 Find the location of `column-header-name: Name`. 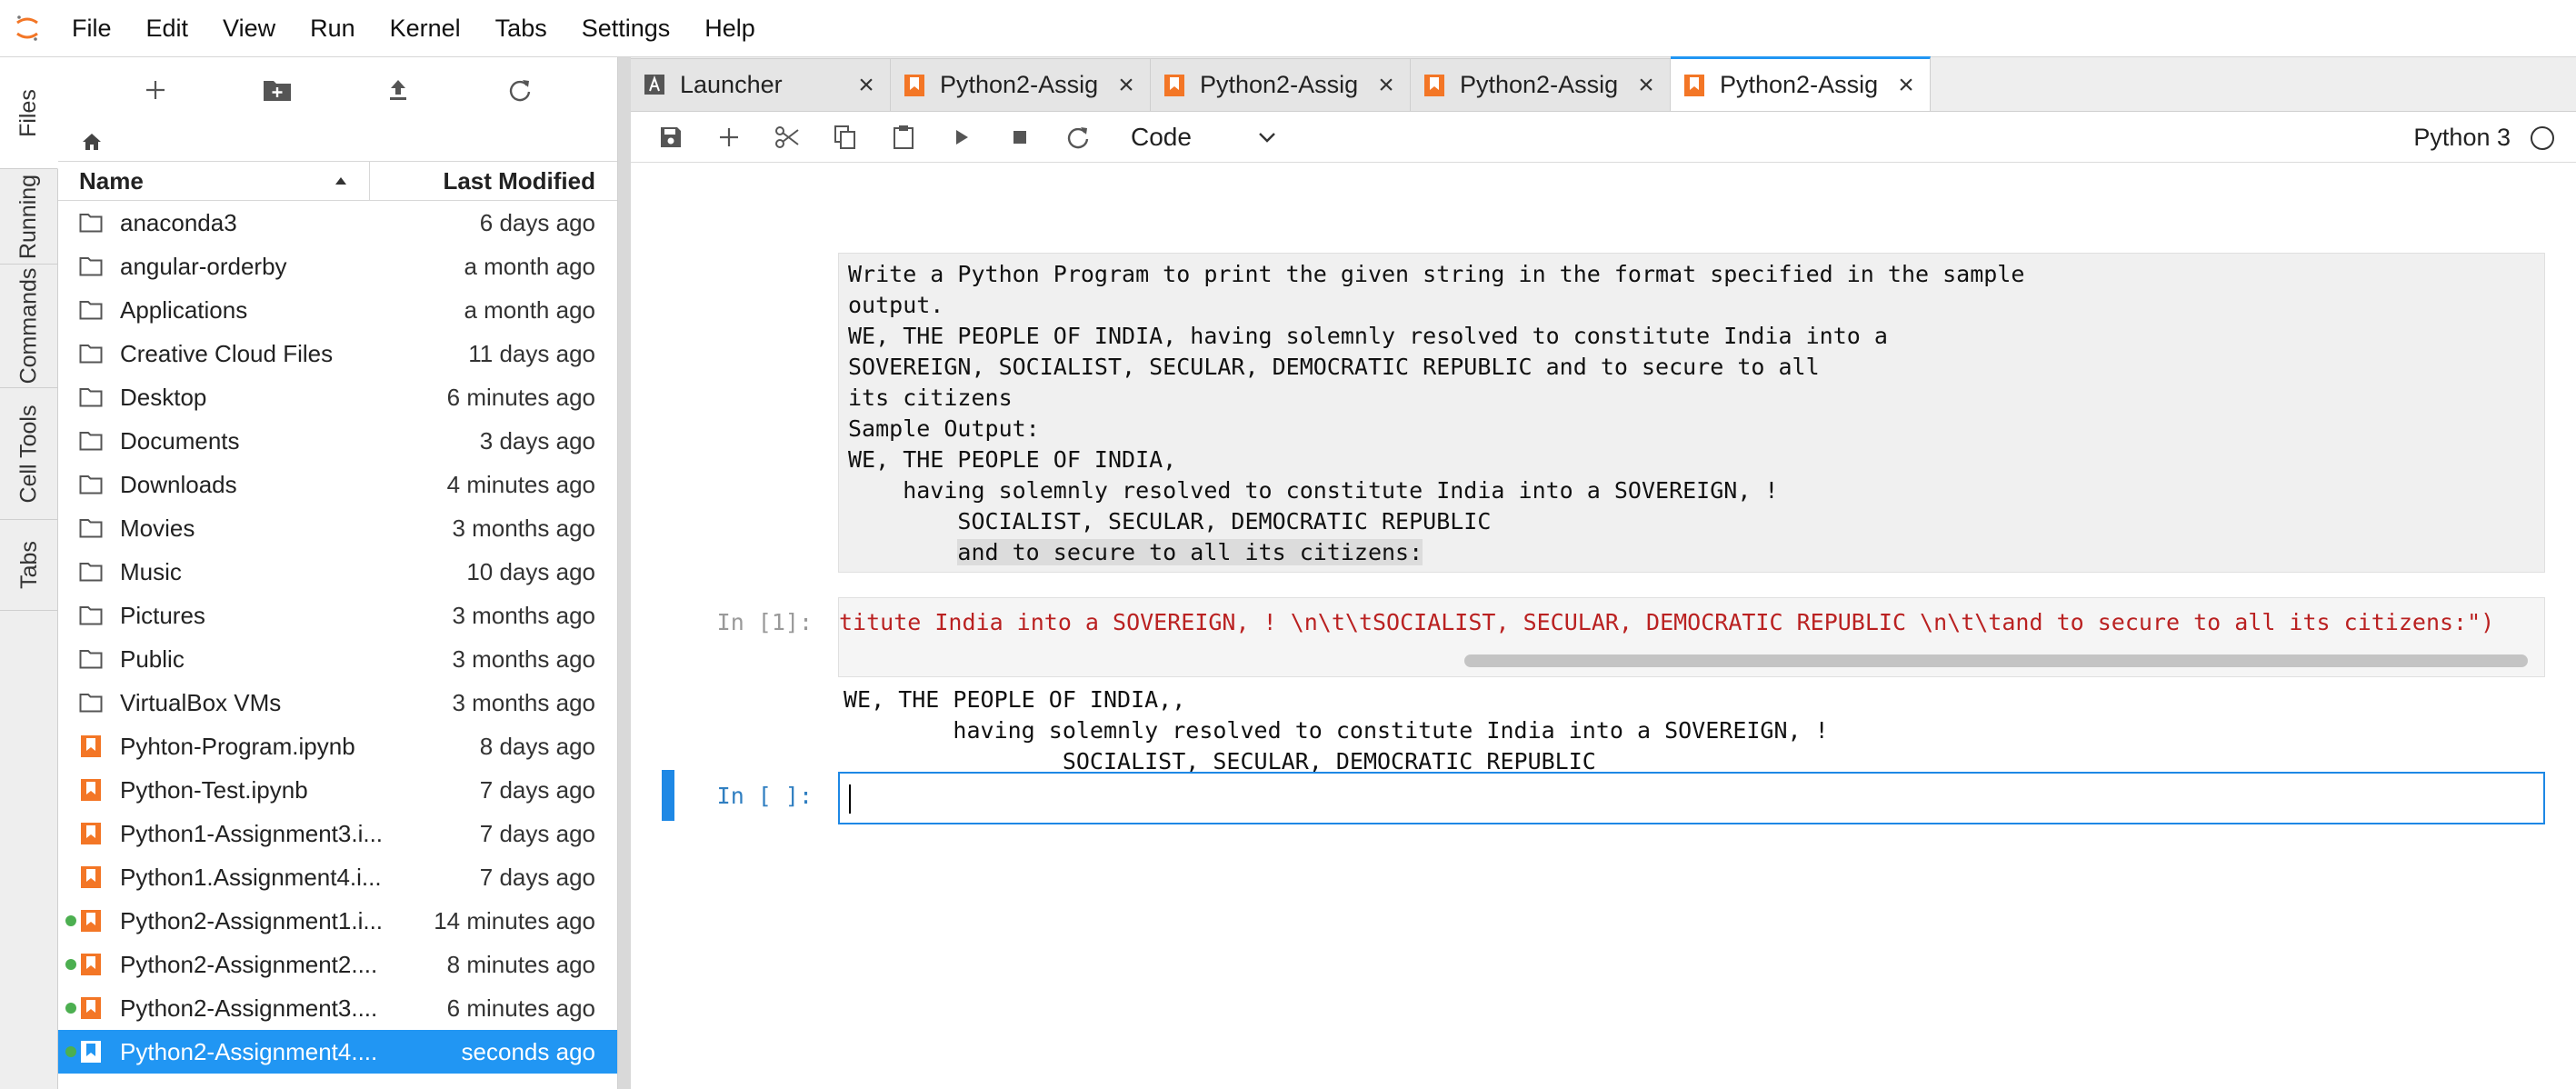

column-header-name: Name is located at coordinates (214, 181).